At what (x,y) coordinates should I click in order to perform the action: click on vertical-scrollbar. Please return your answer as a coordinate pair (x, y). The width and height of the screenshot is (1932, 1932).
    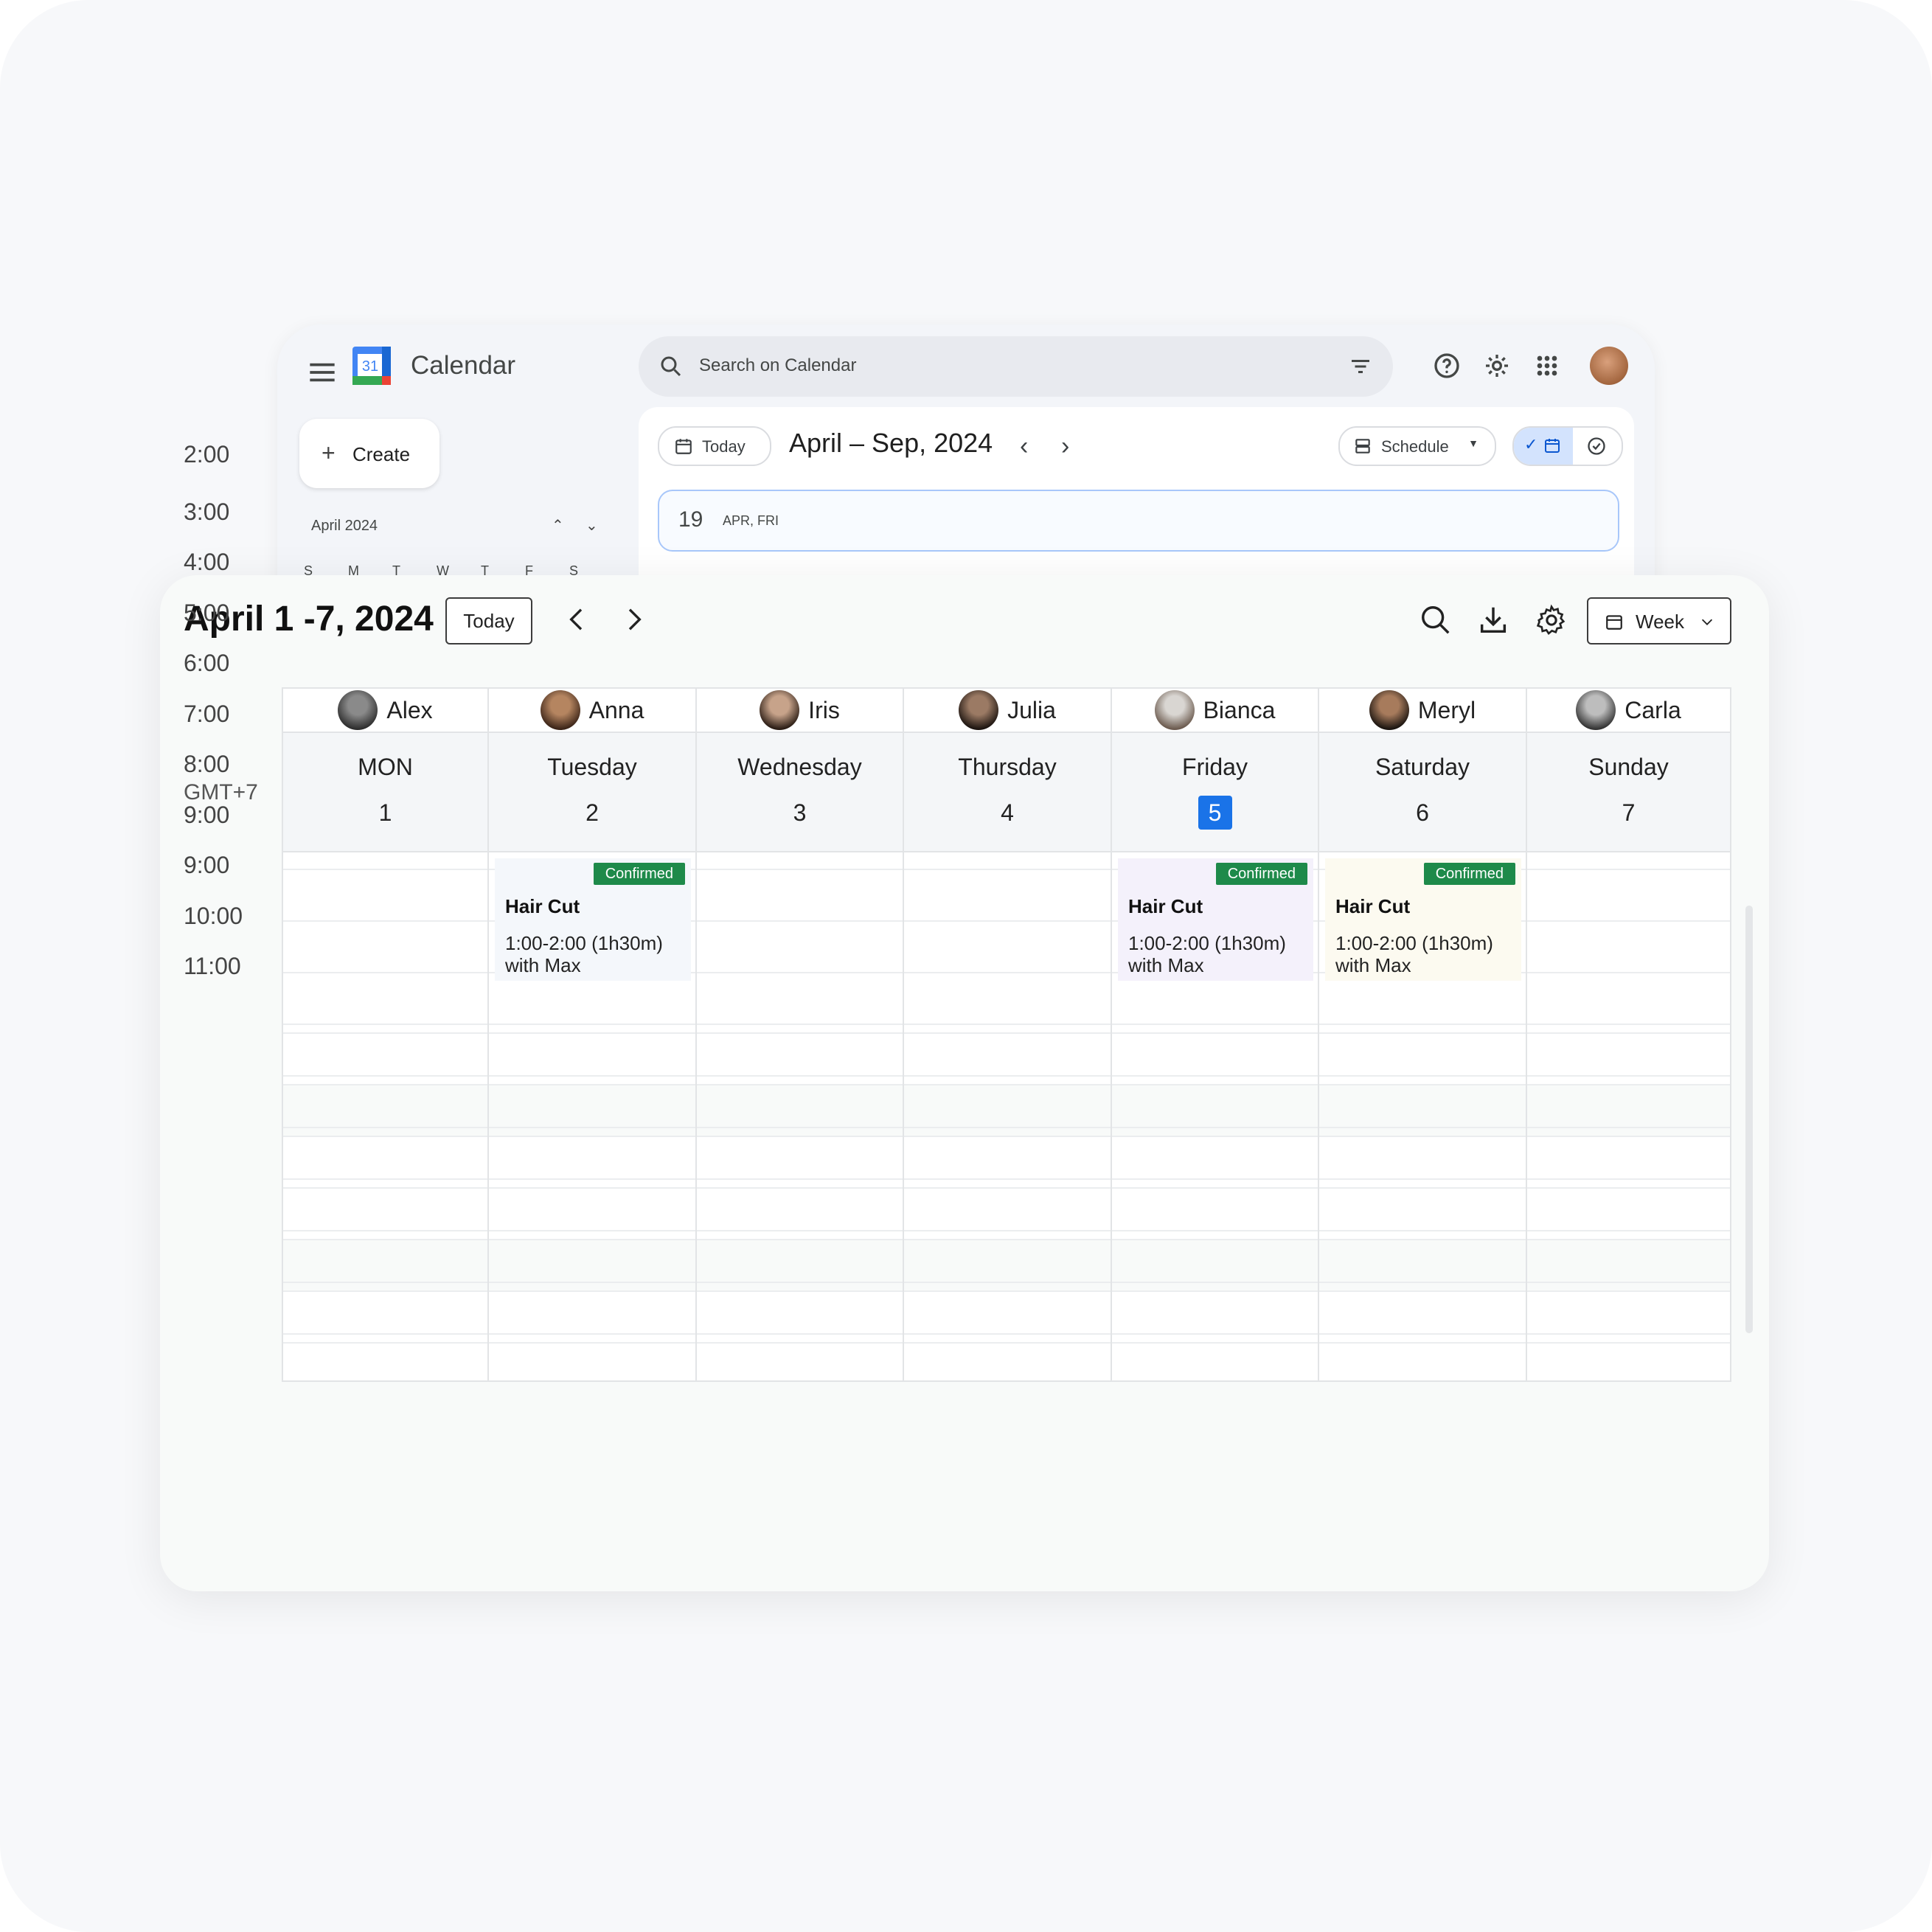
    Looking at the image, I should click on (1749, 1119).